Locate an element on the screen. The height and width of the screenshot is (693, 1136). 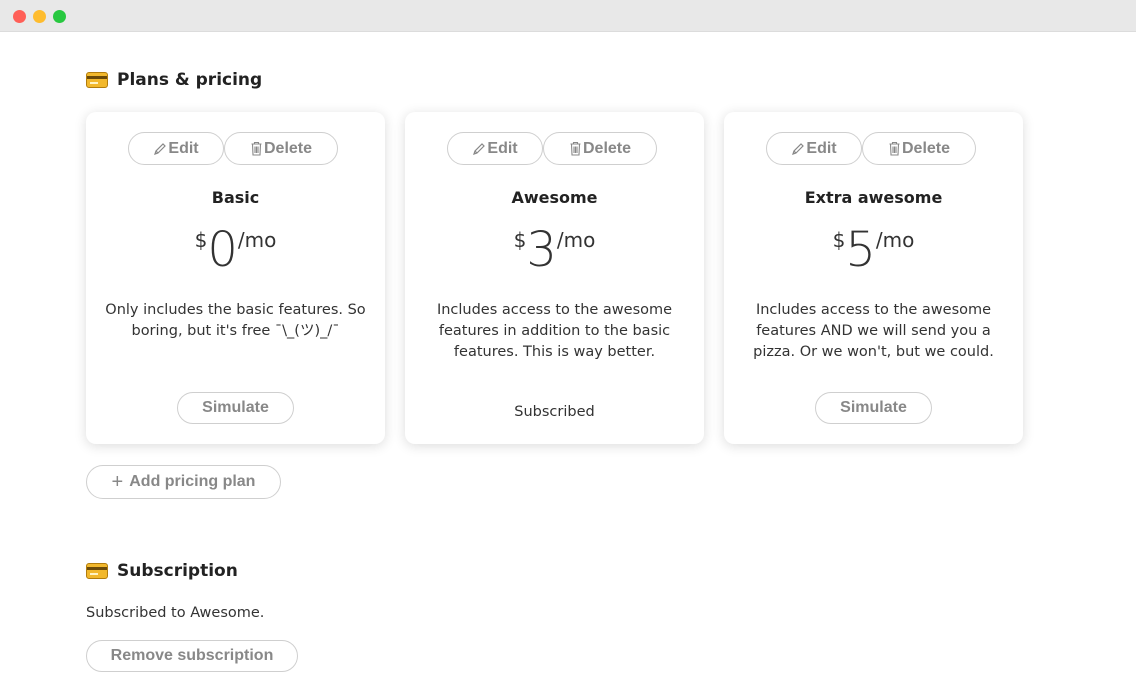
plans-section-title-text: Plans & pricing is located at coordinates (190, 80).